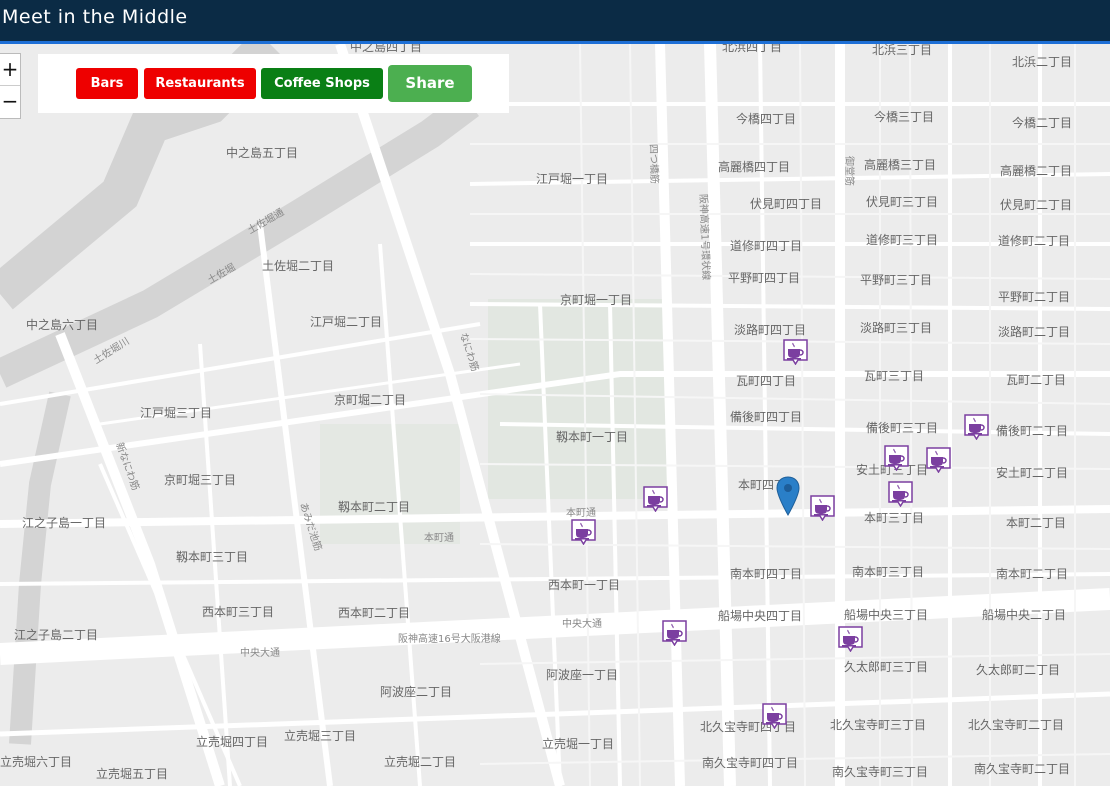 Image resolution: width=1110 pixels, height=786 pixels. I want to click on map-label: 京町堀一丁目, so click(596, 299).